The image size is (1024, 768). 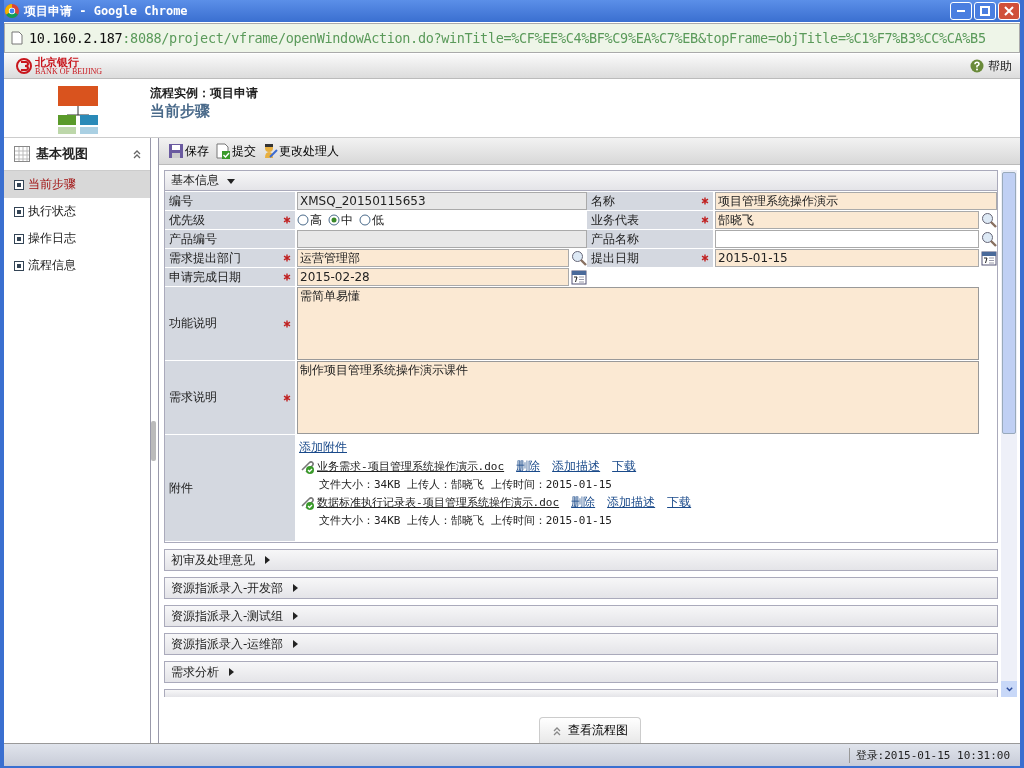 I want to click on section-header: 初审及处理意见, so click(x=581, y=560).